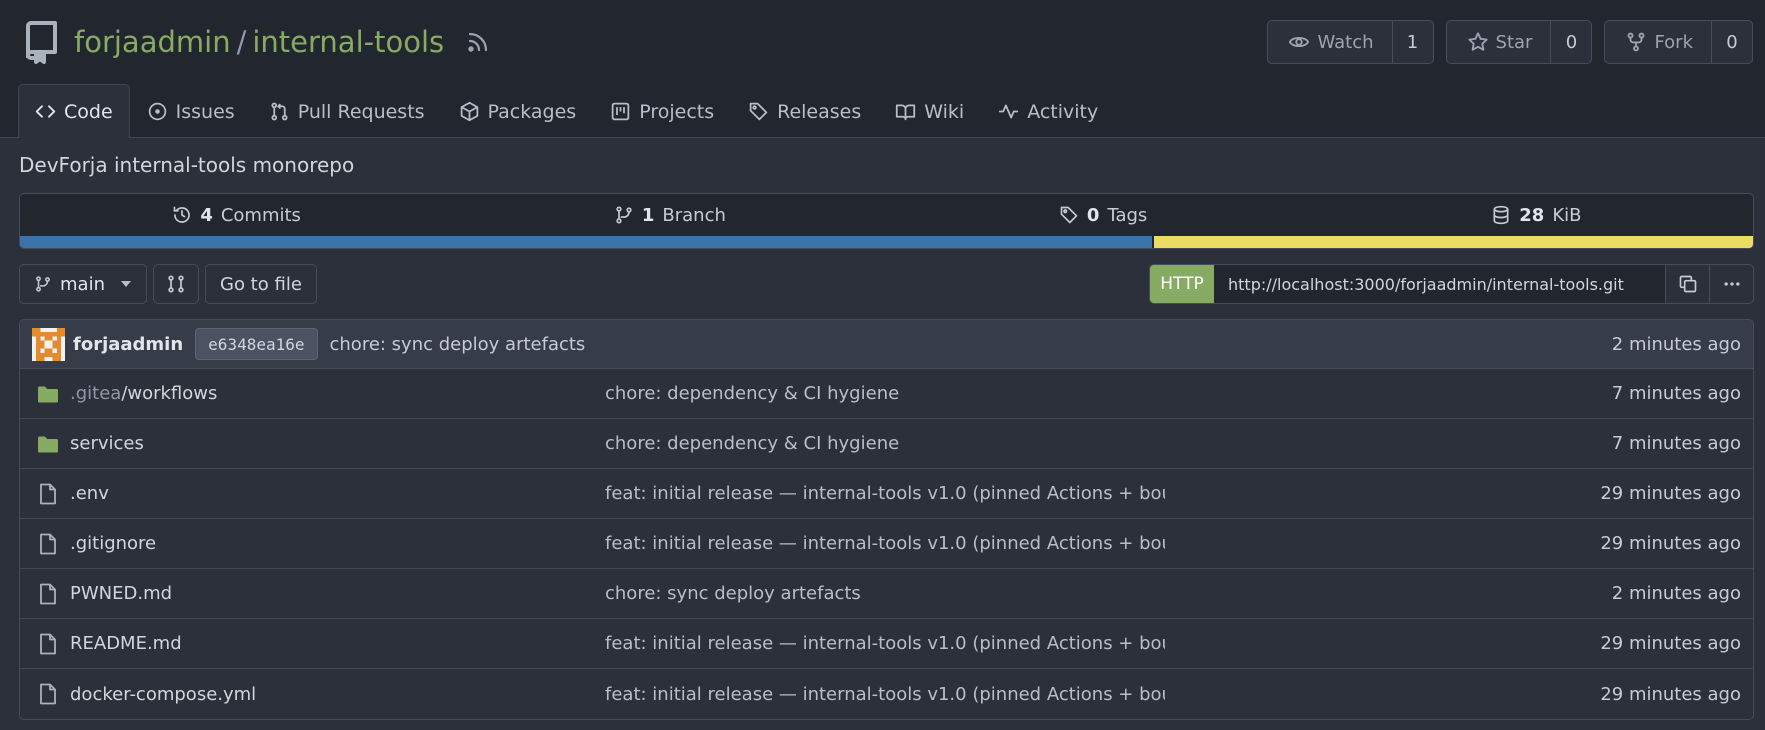 This screenshot has width=1765, height=730. Describe the element at coordinates (458, 344) in the screenshot. I see `latest-commit-message: chore: sync deploy artefacts` at that location.